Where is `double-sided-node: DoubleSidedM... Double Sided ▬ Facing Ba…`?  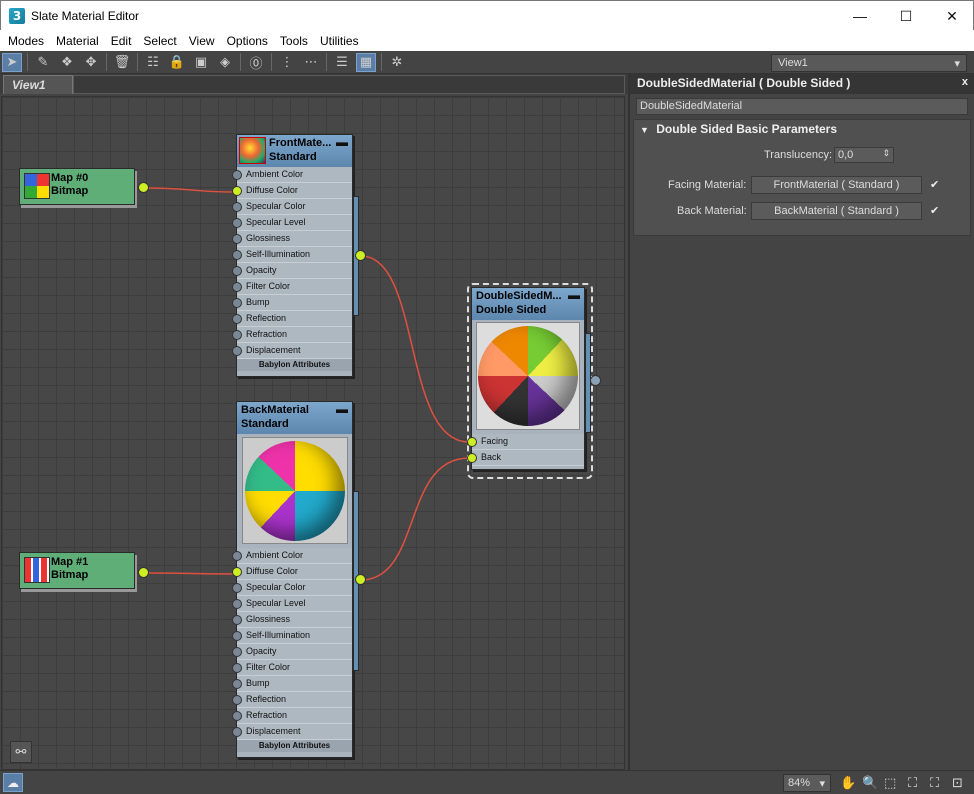 double-sided-node: DoubleSidedM... Double Sided ▬ Facing Ba… is located at coordinates (526, 378).